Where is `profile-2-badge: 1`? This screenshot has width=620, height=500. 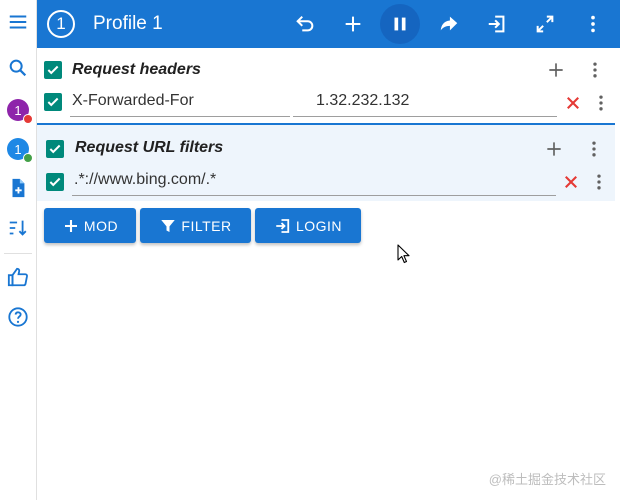 profile-2-badge: 1 is located at coordinates (20, 150).